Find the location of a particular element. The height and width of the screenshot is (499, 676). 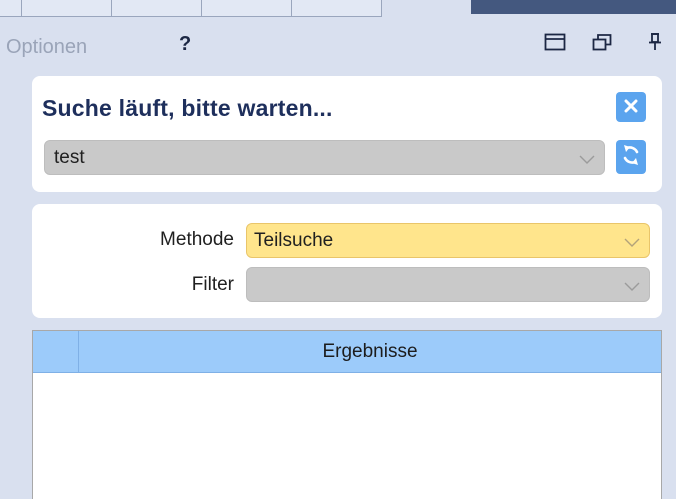

refresh-icon is located at coordinates (631, 157).